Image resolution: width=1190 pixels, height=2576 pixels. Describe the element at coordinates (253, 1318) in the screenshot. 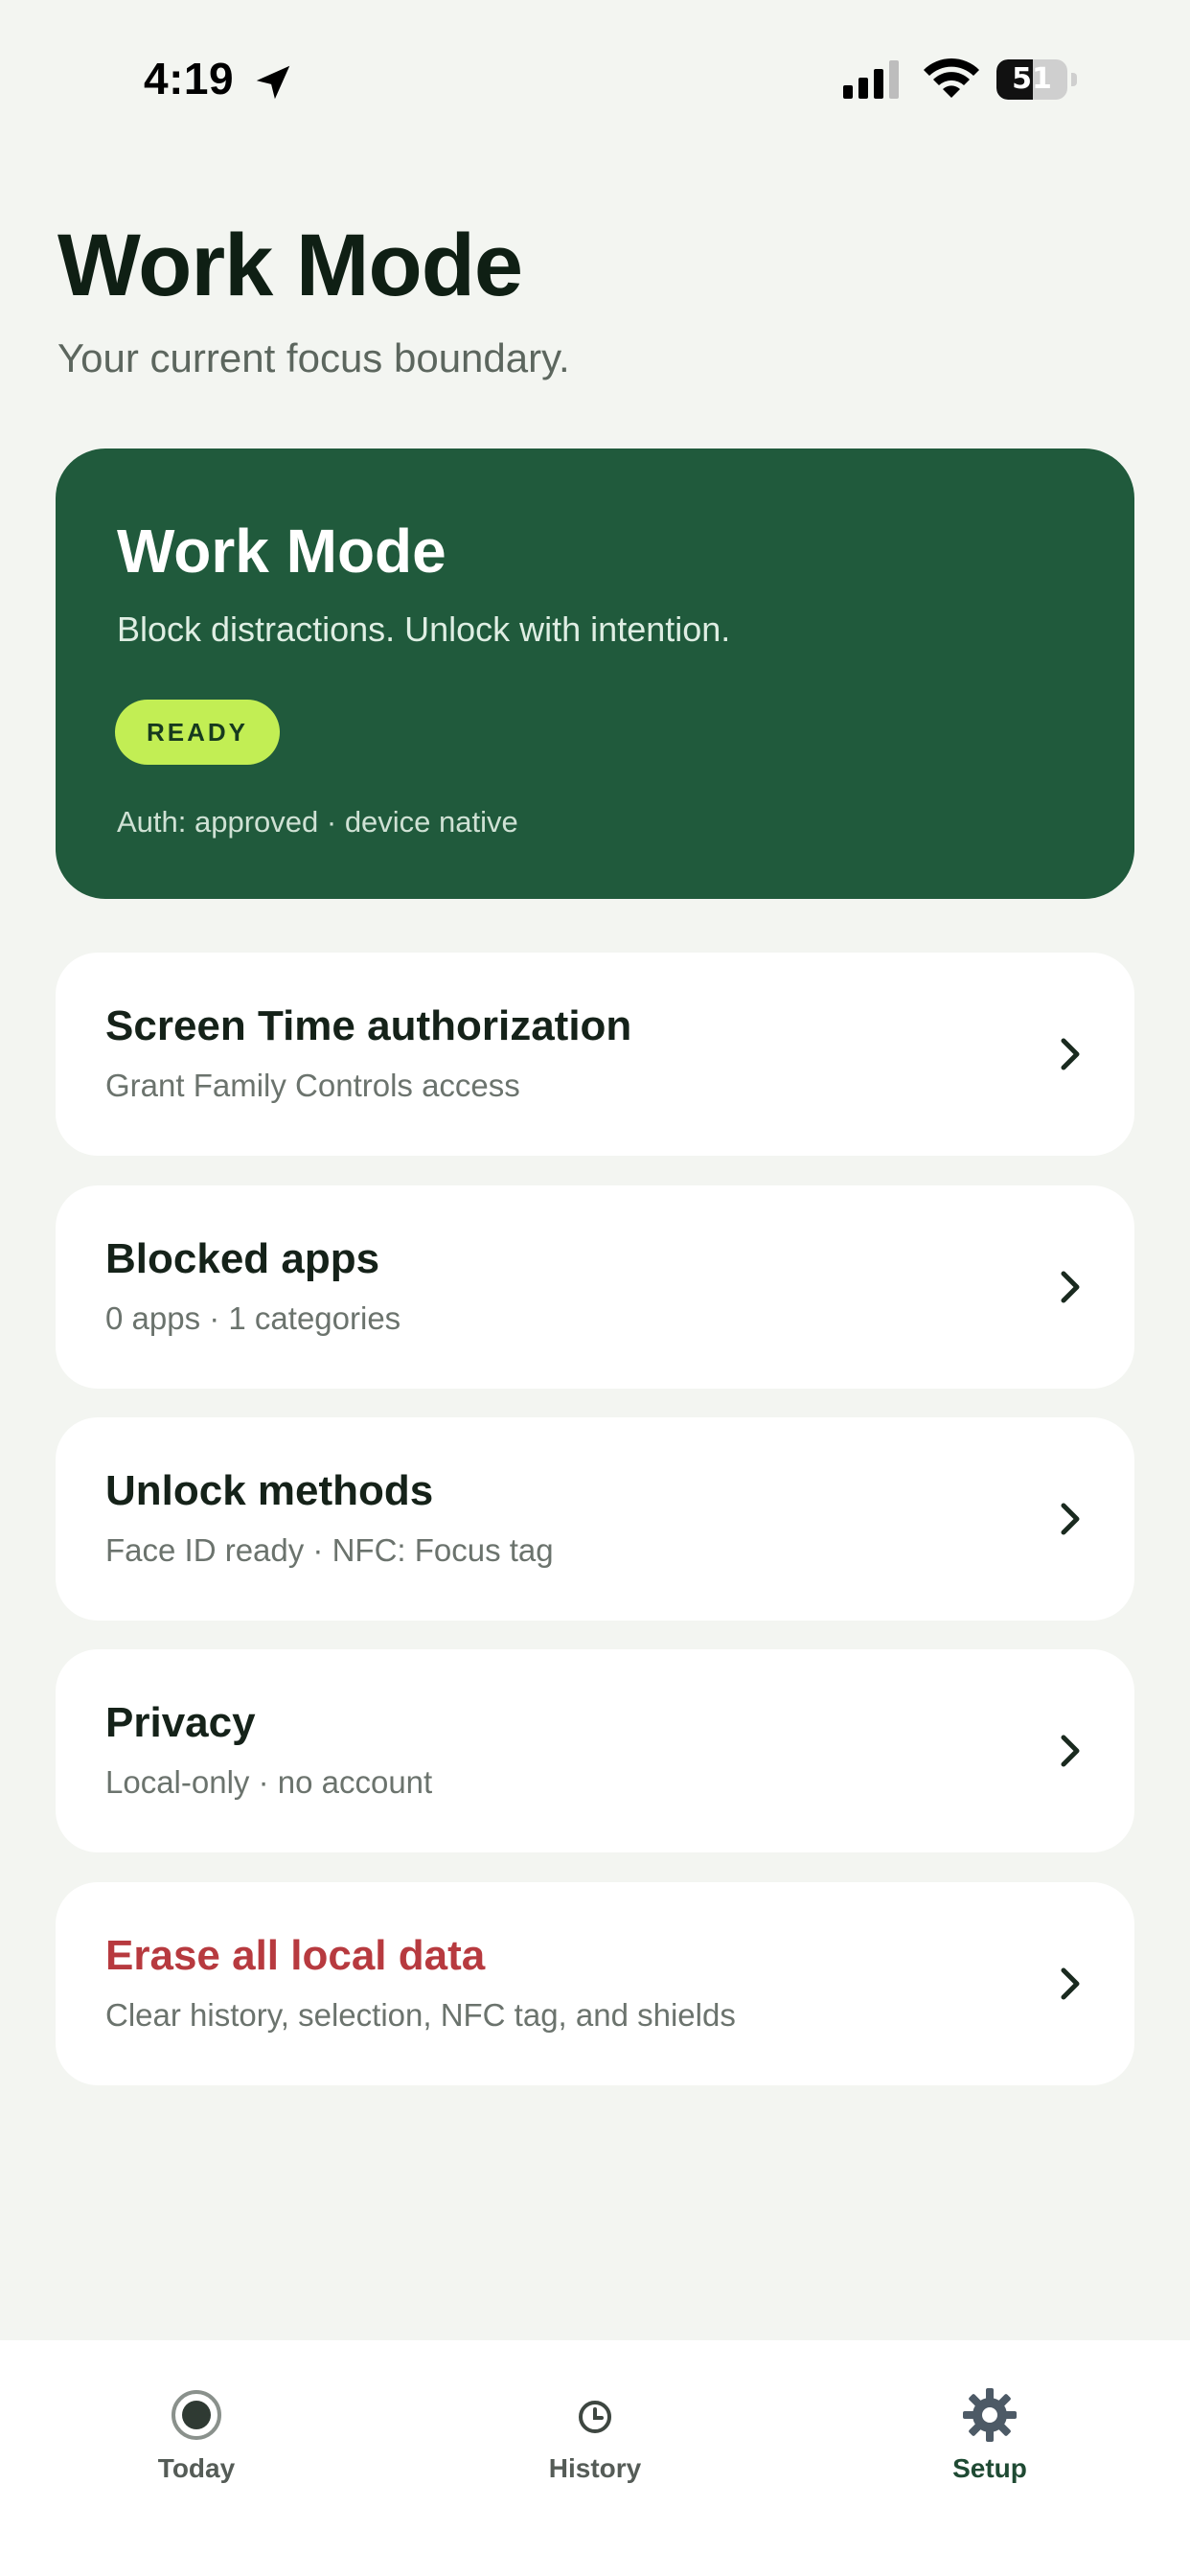

I see `row-subtitle: 0 apps · 1 categories` at that location.